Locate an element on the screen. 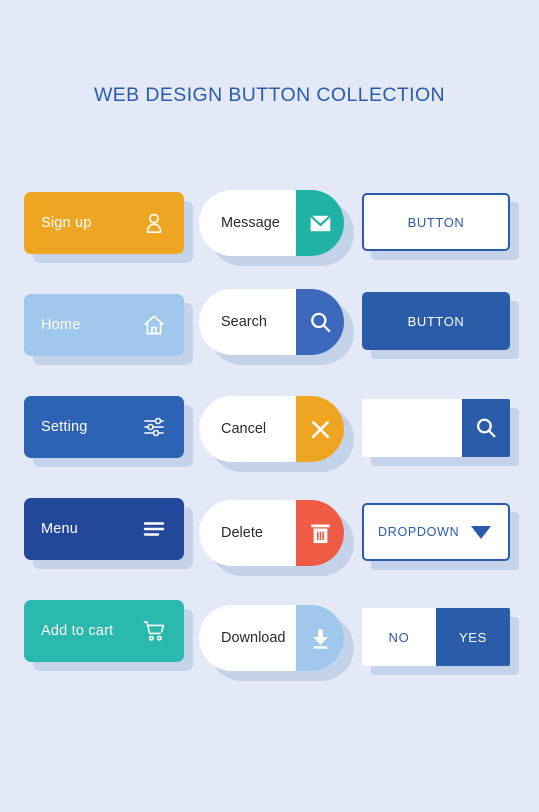  home-icon is located at coordinates (154, 325).